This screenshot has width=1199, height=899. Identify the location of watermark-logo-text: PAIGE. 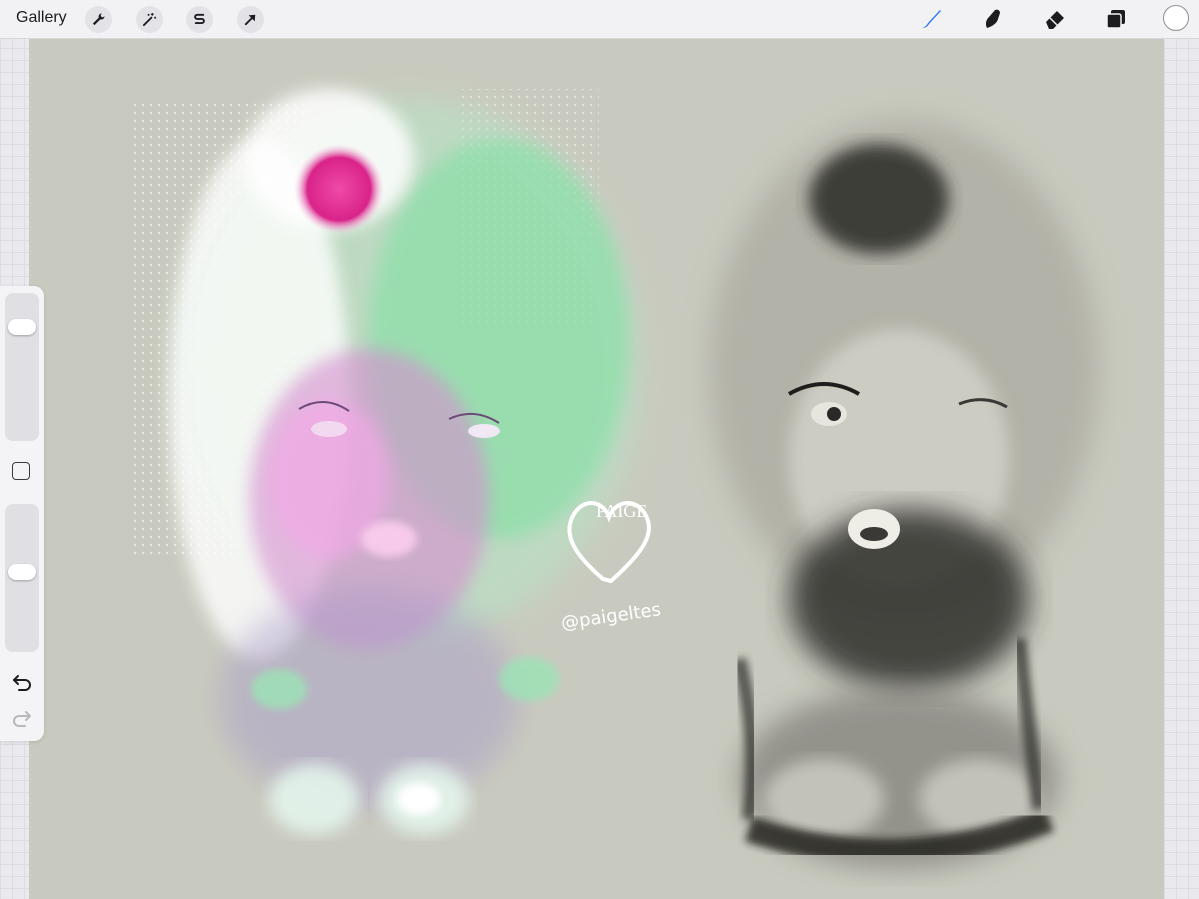
(621, 511).